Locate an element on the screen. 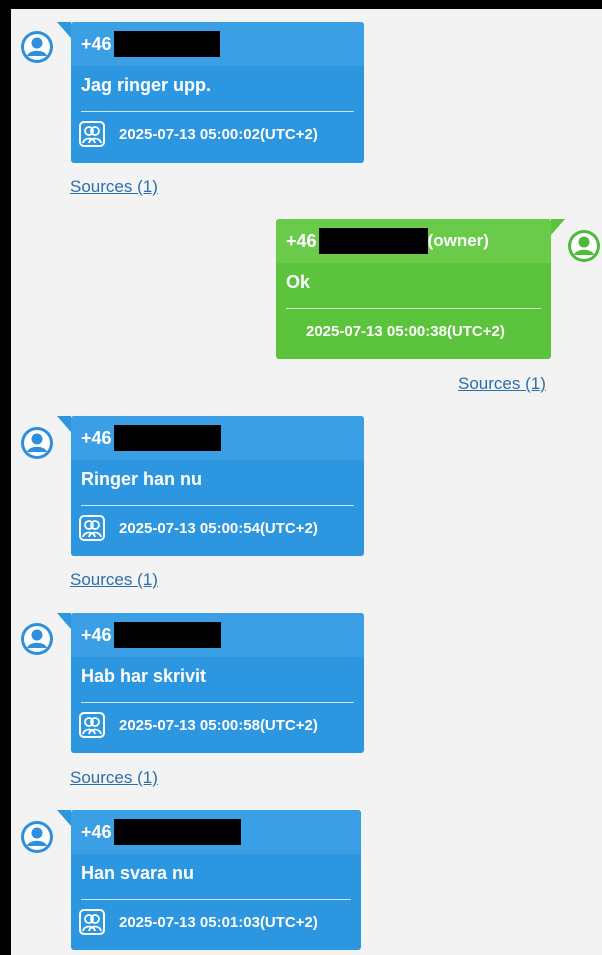 Image resolution: width=602 pixels, height=955 pixels. timestamp: 2025-07-13 05:00:58(UTC+2) is located at coordinates (218, 725).